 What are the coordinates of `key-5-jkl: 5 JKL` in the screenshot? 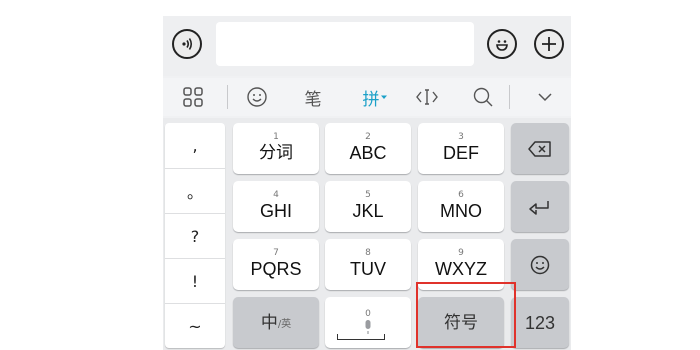 It's located at (368, 206).